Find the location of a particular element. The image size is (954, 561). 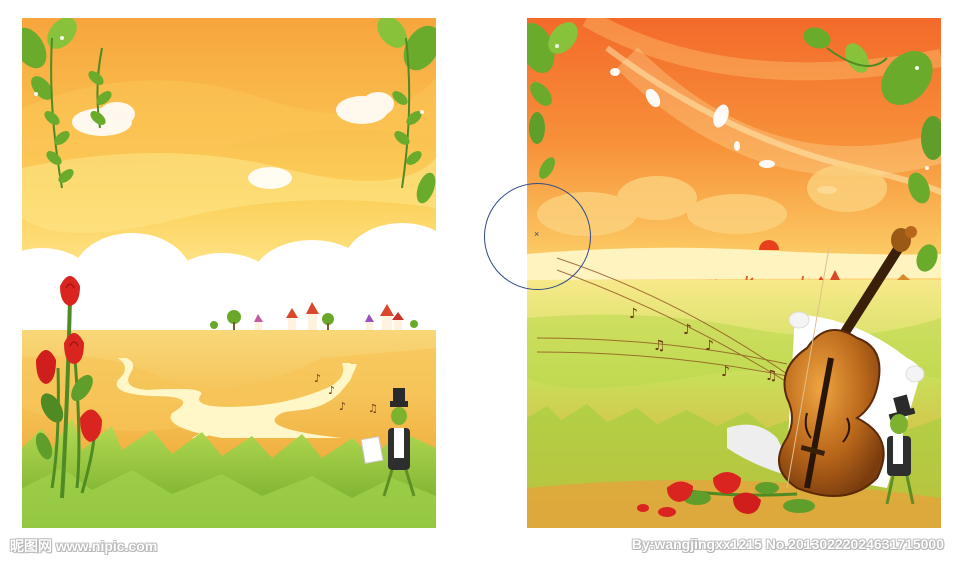

watermark-site: 昵图网 www.nipic.com is located at coordinates (84, 546).